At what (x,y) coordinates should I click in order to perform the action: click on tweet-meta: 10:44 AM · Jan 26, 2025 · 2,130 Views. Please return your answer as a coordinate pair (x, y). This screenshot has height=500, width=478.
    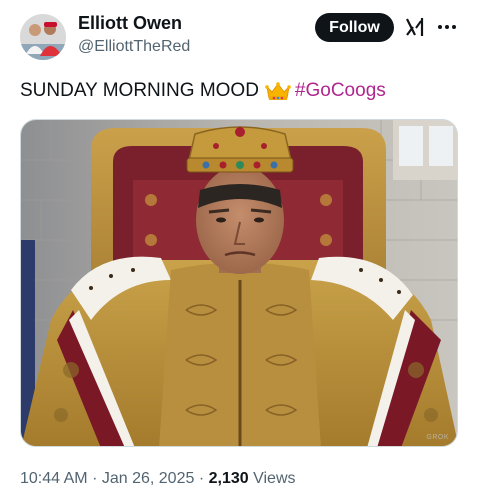
    Looking at the image, I should click on (158, 479).